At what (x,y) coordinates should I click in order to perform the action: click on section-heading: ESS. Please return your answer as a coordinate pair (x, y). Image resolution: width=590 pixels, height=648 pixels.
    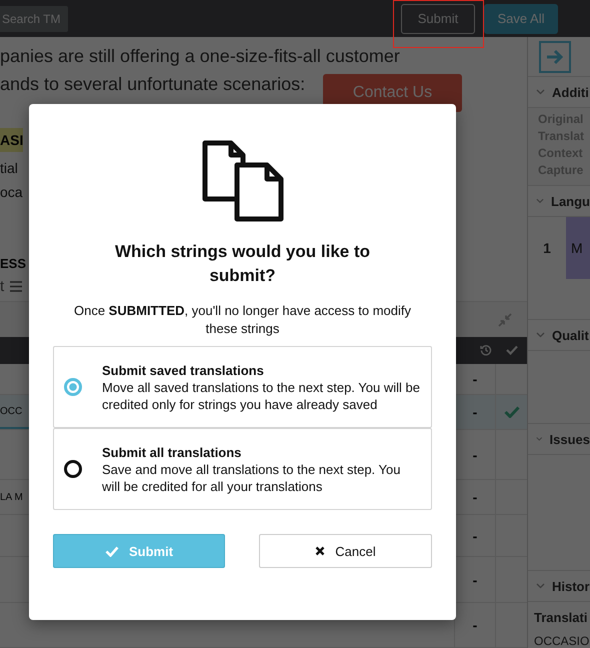
    Looking at the image, I should click on (13, 264).